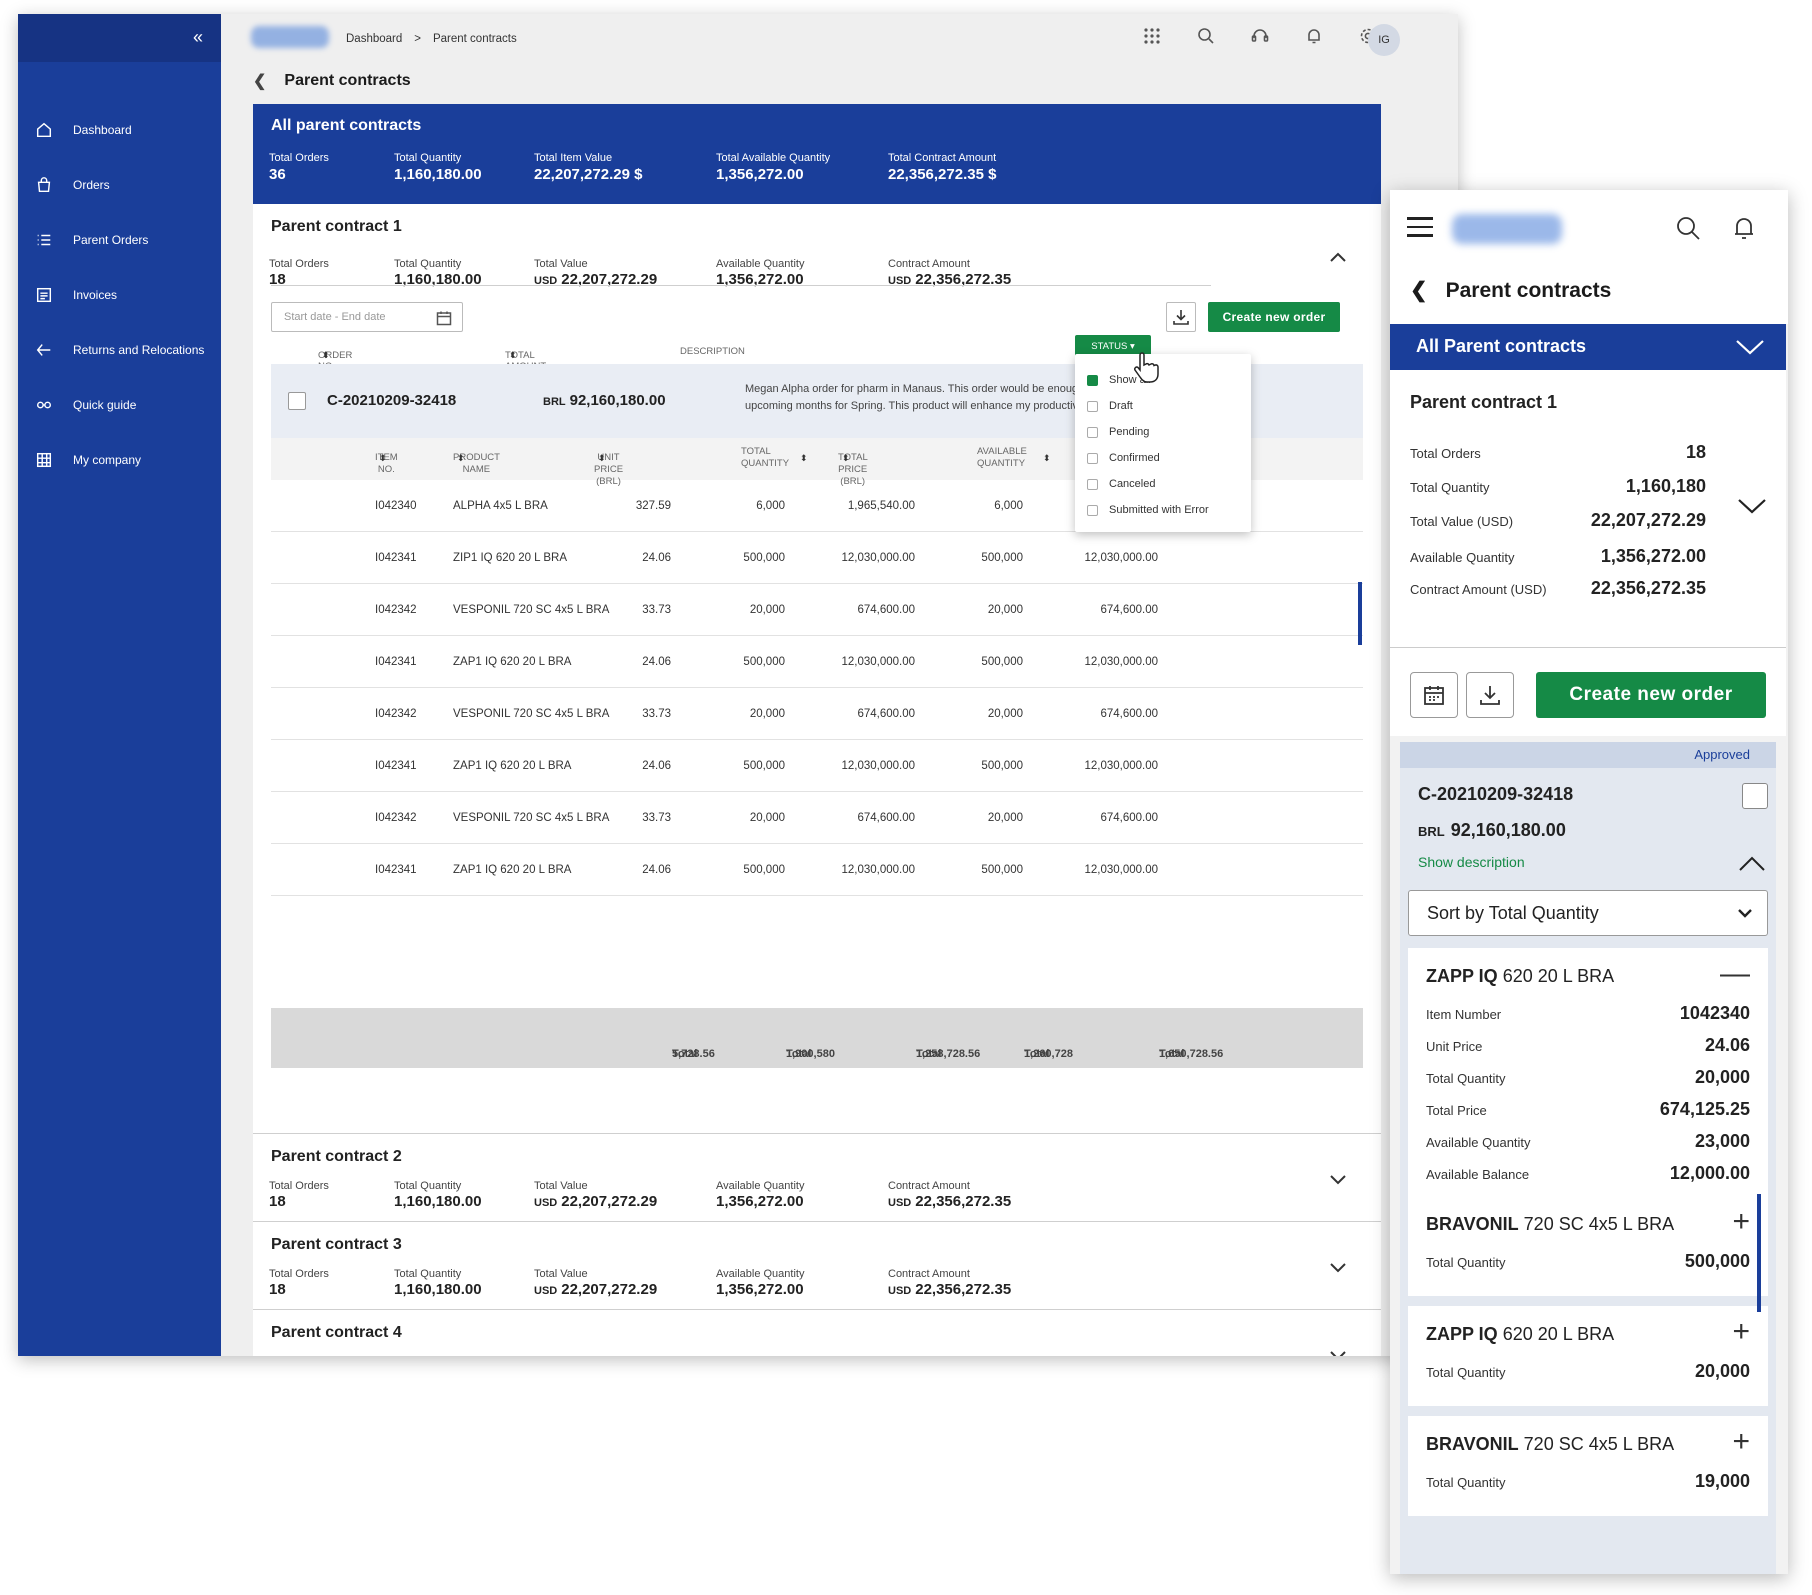  What do you see at coordinates (299, 1186) in the screenshot?
I see `stat-label: Total Orders` at bounding box center [299, 1186].